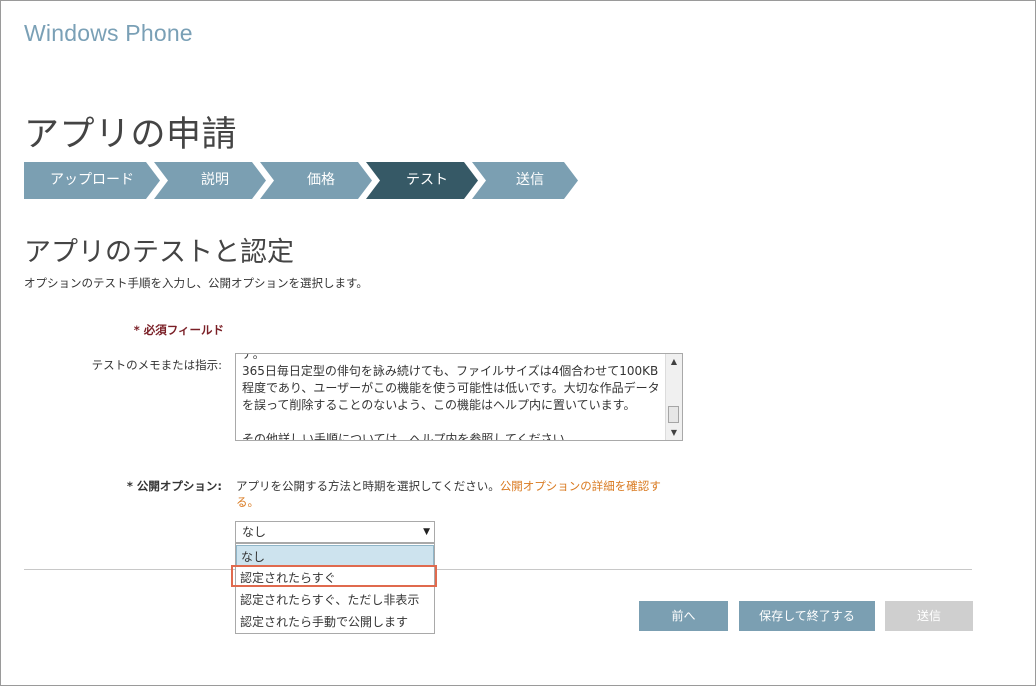 Image resolution: width=1036 pixels, height=686 pixels. I want to click on publish-option-select: なし ▼, so click(335, 532).